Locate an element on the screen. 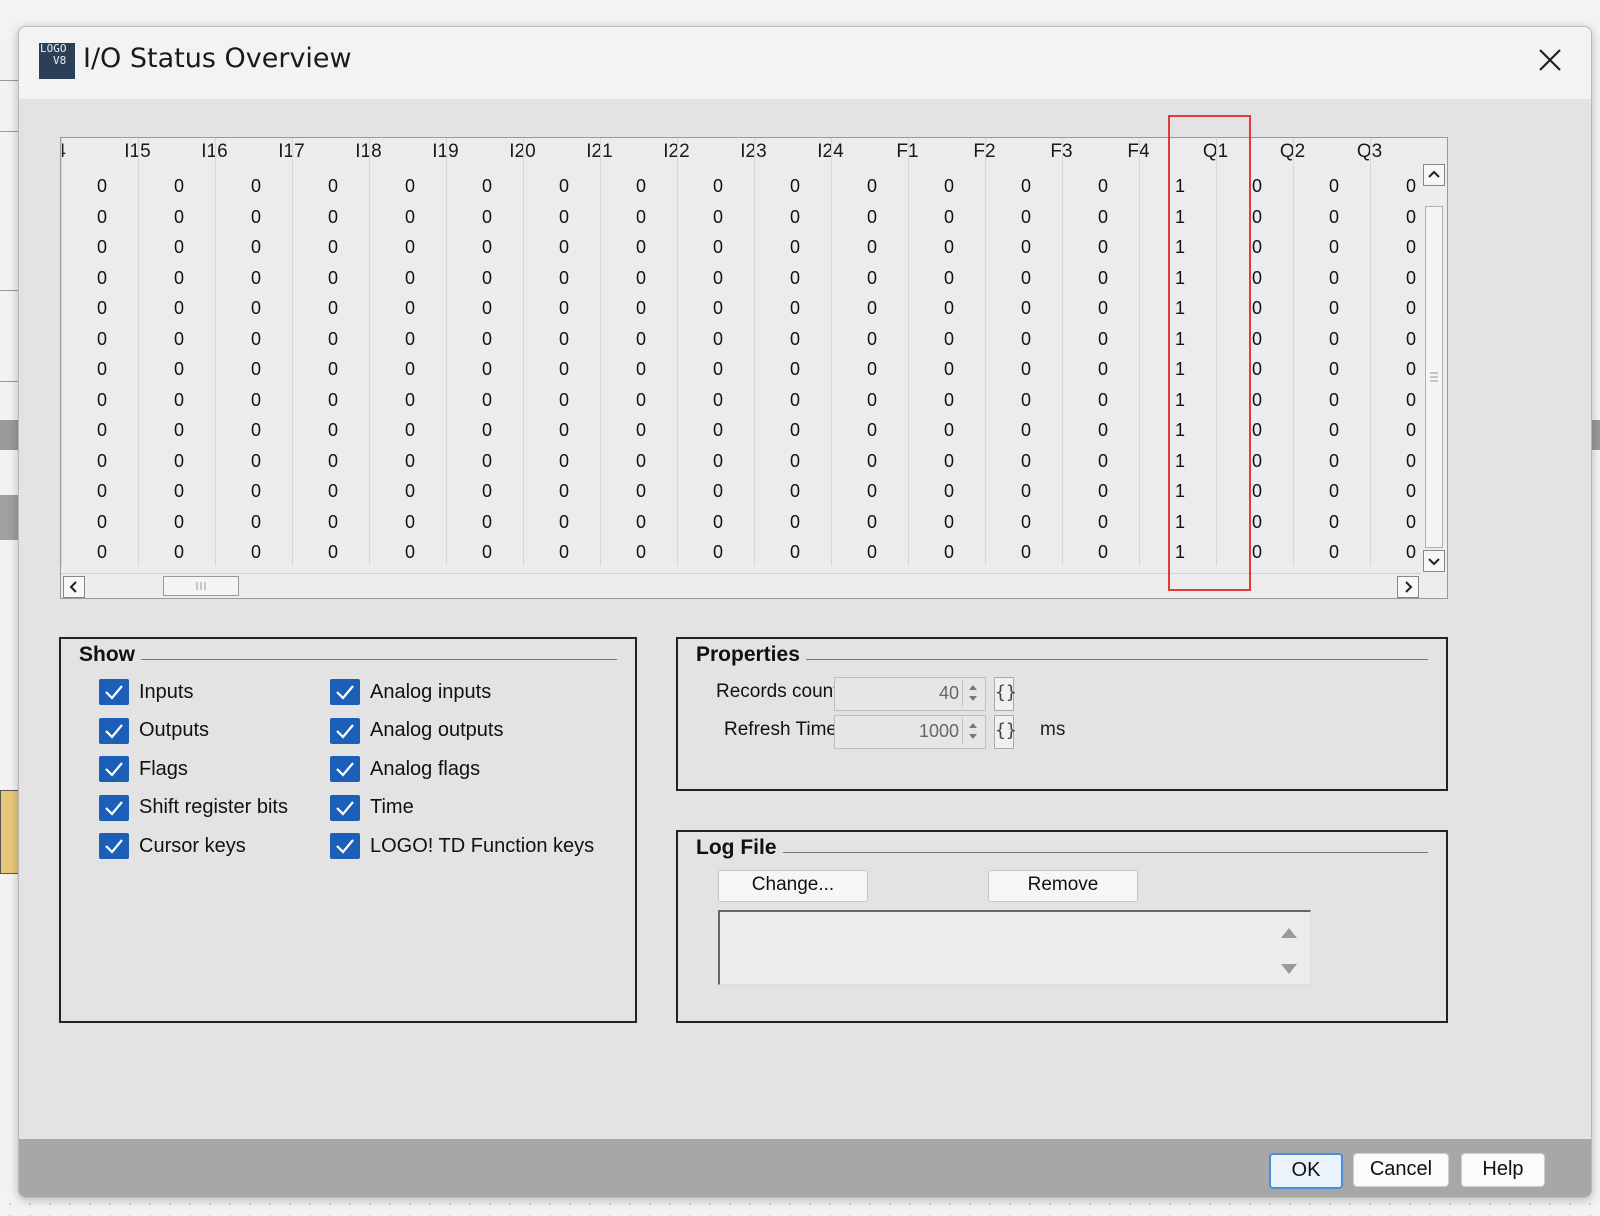  checkbox-analog-inputs: Analog inputs is located at coordinates (410, 692).